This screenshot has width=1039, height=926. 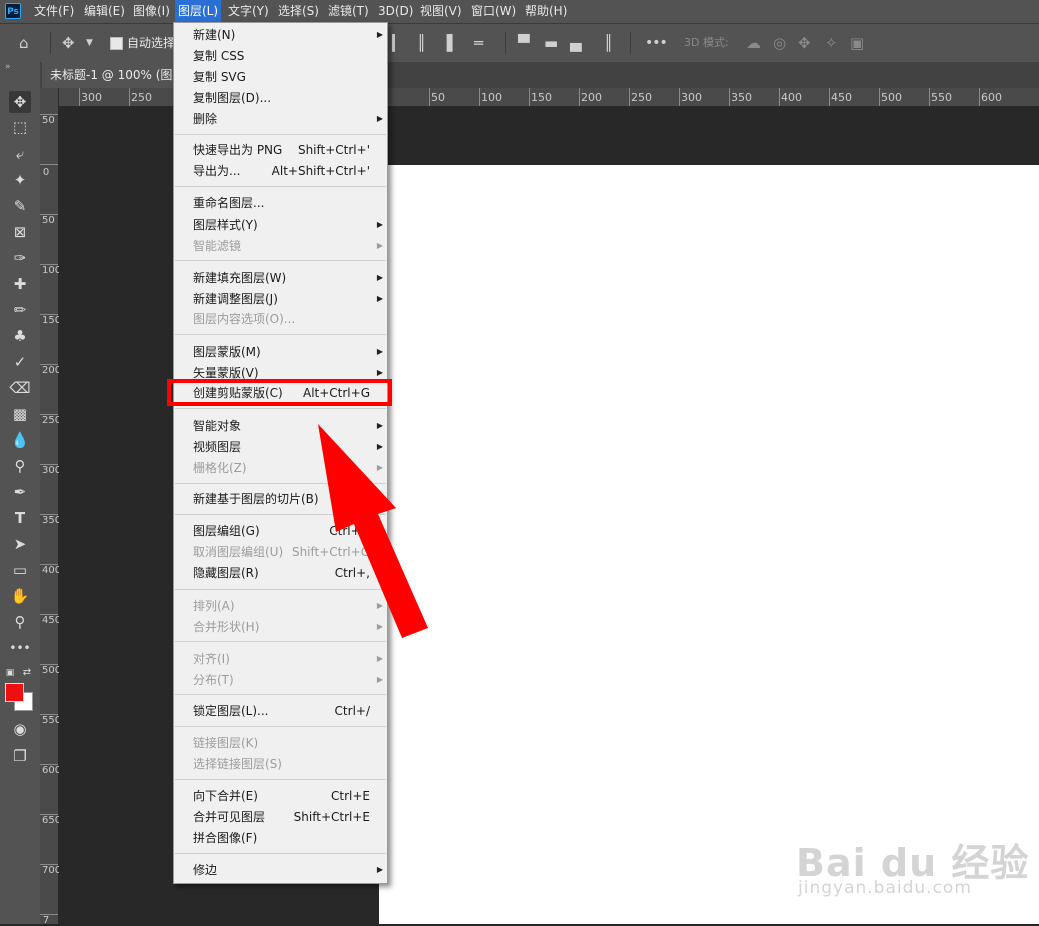 I want to click on align-bottom-icon: ▄, so click(x=576, y=43).